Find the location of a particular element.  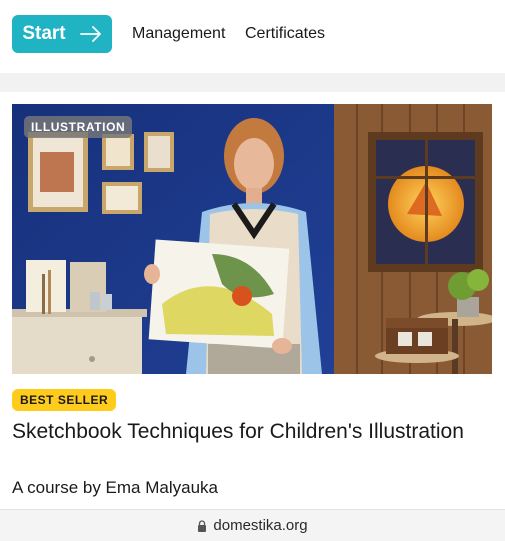

arrow-right-icon is located at coordinates (90, 34).